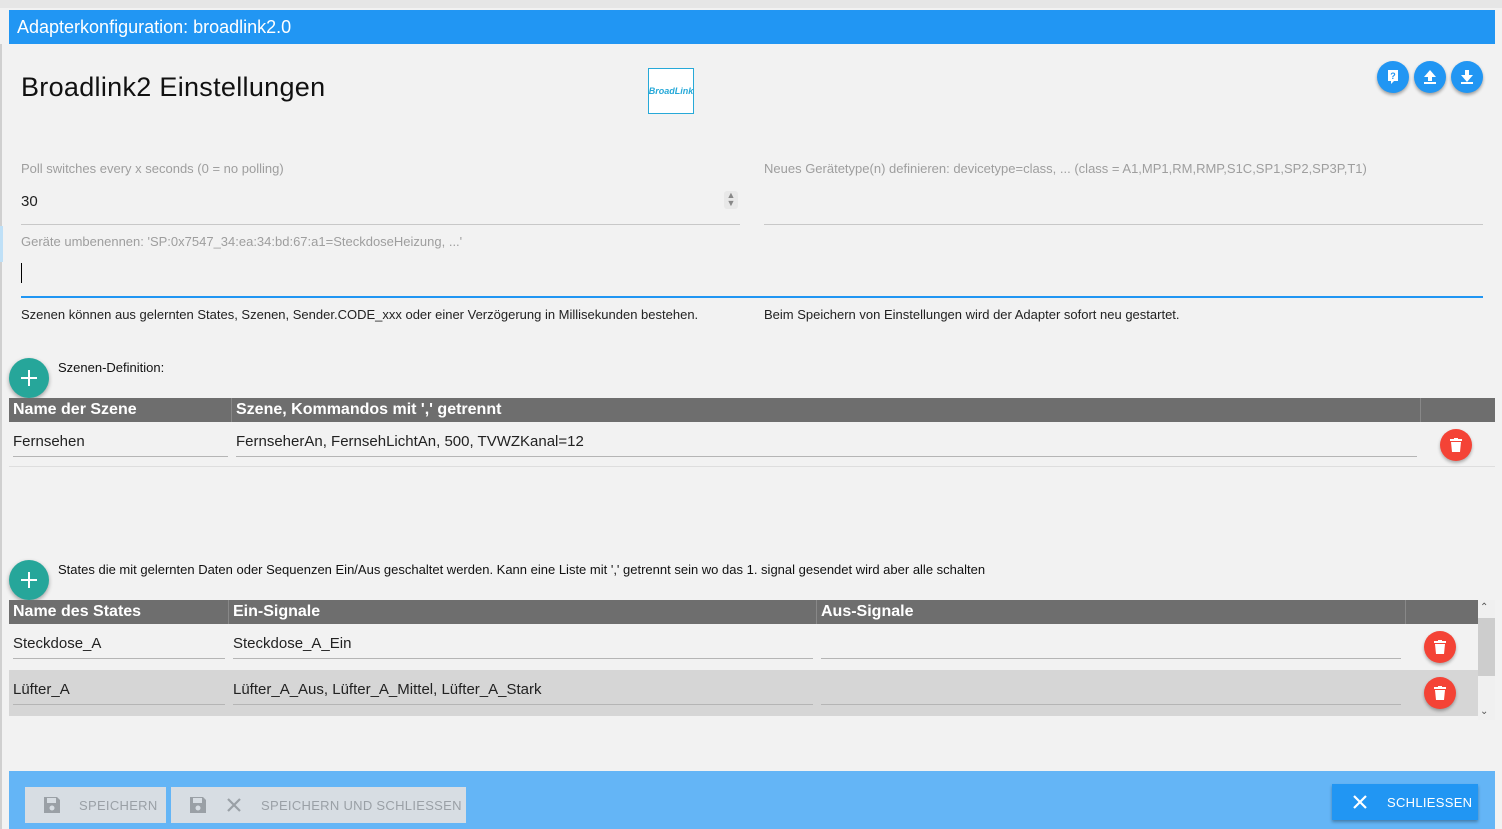 This screenshot has width=1502, height=829. What do you see at coordinates (1486, 647) in the screenshot?
I see `scrollbar-thumb` at bounding box center [1486, 647].